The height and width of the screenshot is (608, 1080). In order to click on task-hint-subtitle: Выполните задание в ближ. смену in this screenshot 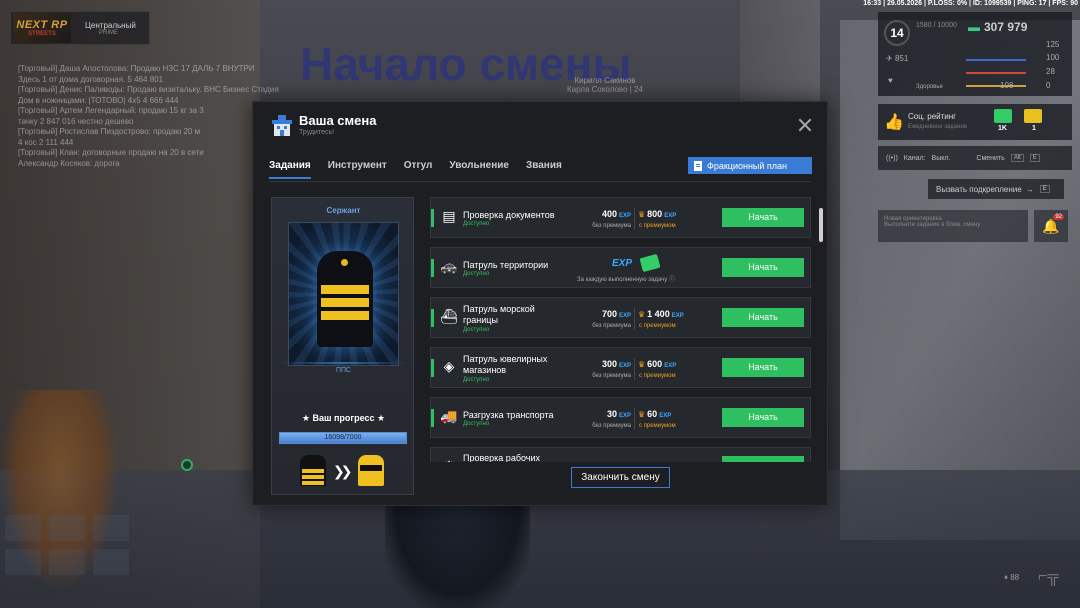, I will do `click(932, 225)`.